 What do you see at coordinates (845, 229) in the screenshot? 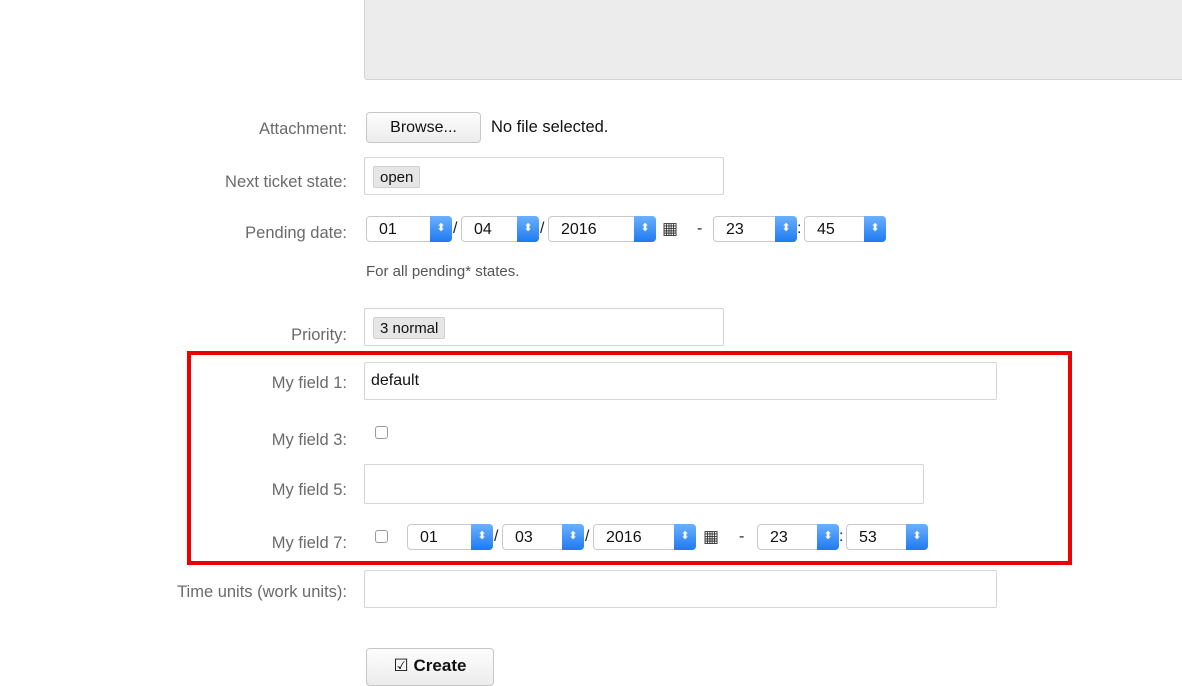
I see `pending-minute-select: 45 ⬍` at bounding box center [845, 229].